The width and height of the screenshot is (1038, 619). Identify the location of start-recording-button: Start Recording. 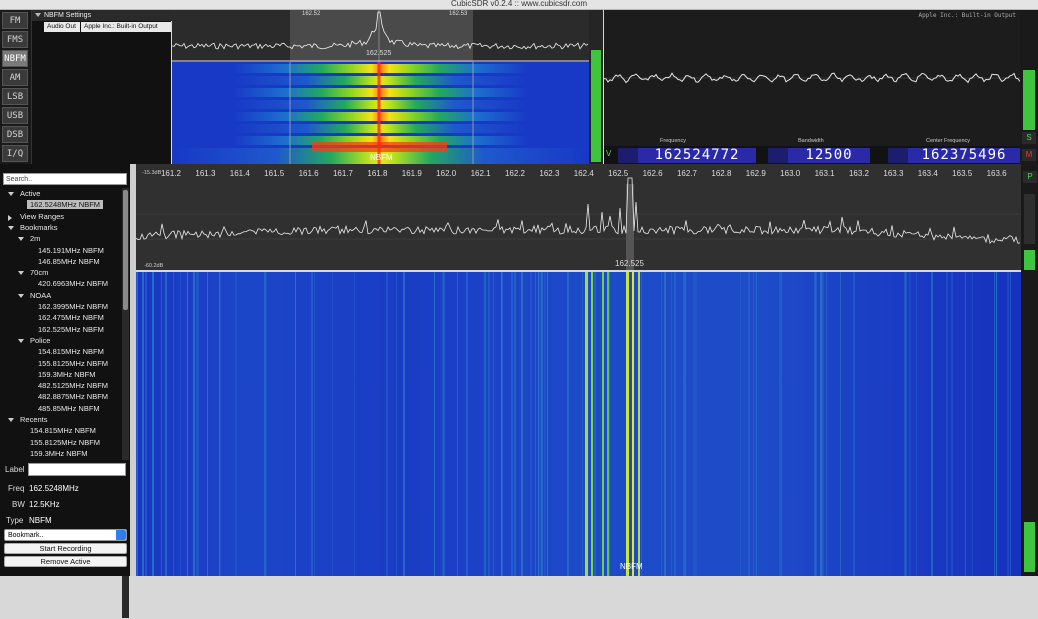
(65, 548).